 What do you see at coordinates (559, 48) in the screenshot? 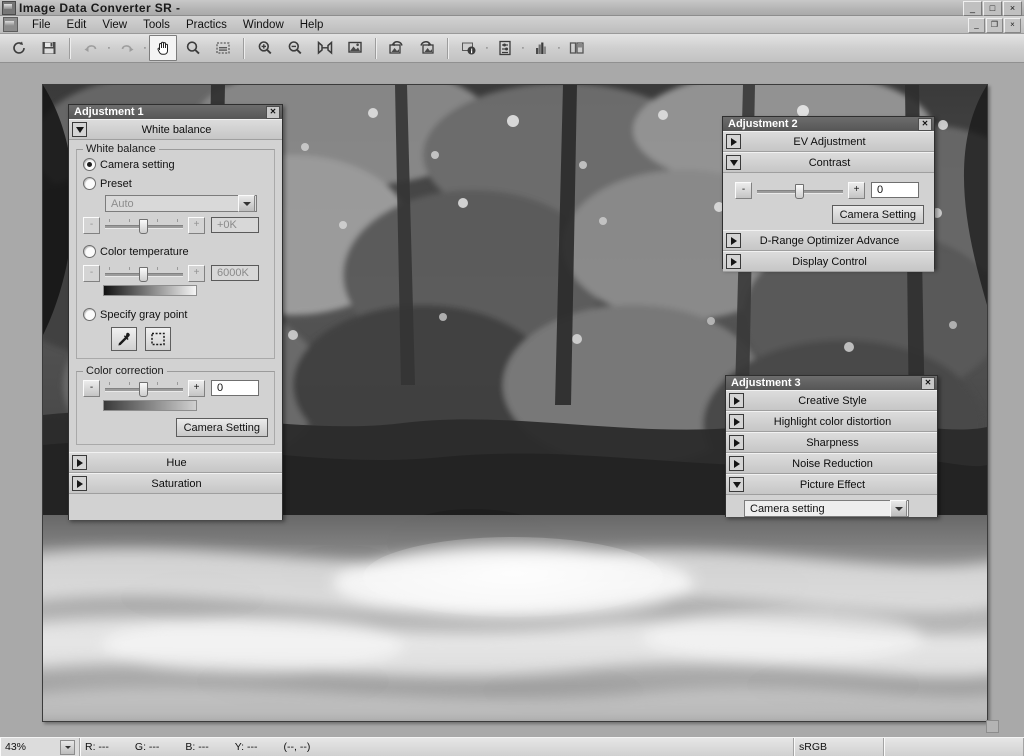
I see `histogram-dropdown: ·` at bounding box center [559, 48].